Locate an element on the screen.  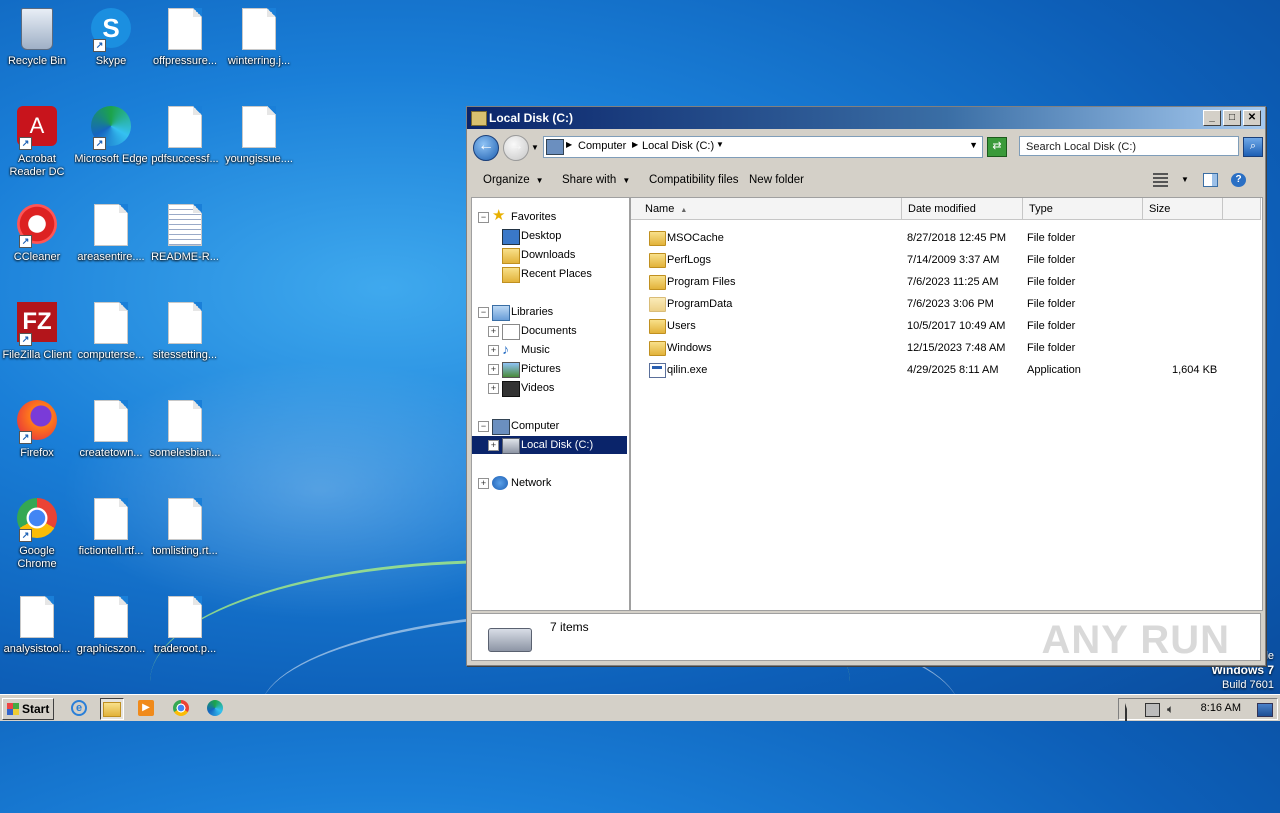
column-header-type: Type is located at coordinates (1083, 209).